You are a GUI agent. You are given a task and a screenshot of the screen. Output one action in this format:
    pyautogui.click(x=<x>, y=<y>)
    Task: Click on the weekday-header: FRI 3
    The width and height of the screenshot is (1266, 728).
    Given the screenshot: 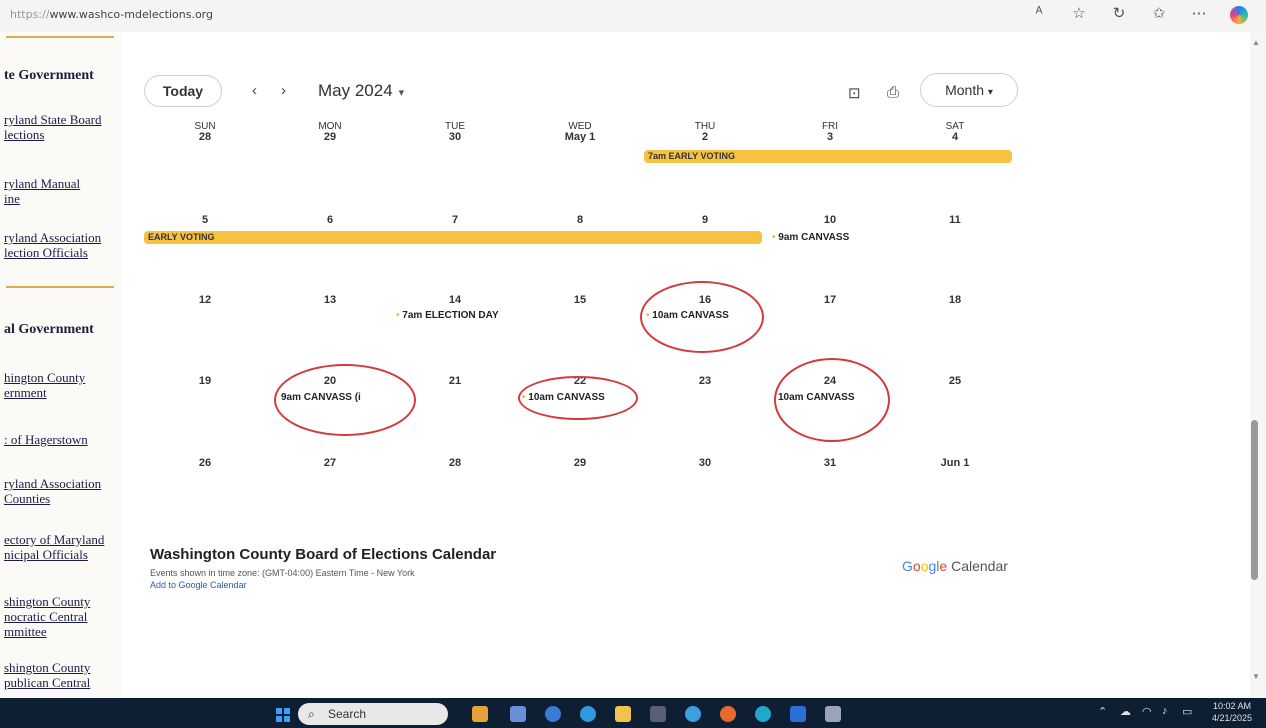 What is the action you would take?
    pyautogui.click(x=830, y=132)
    